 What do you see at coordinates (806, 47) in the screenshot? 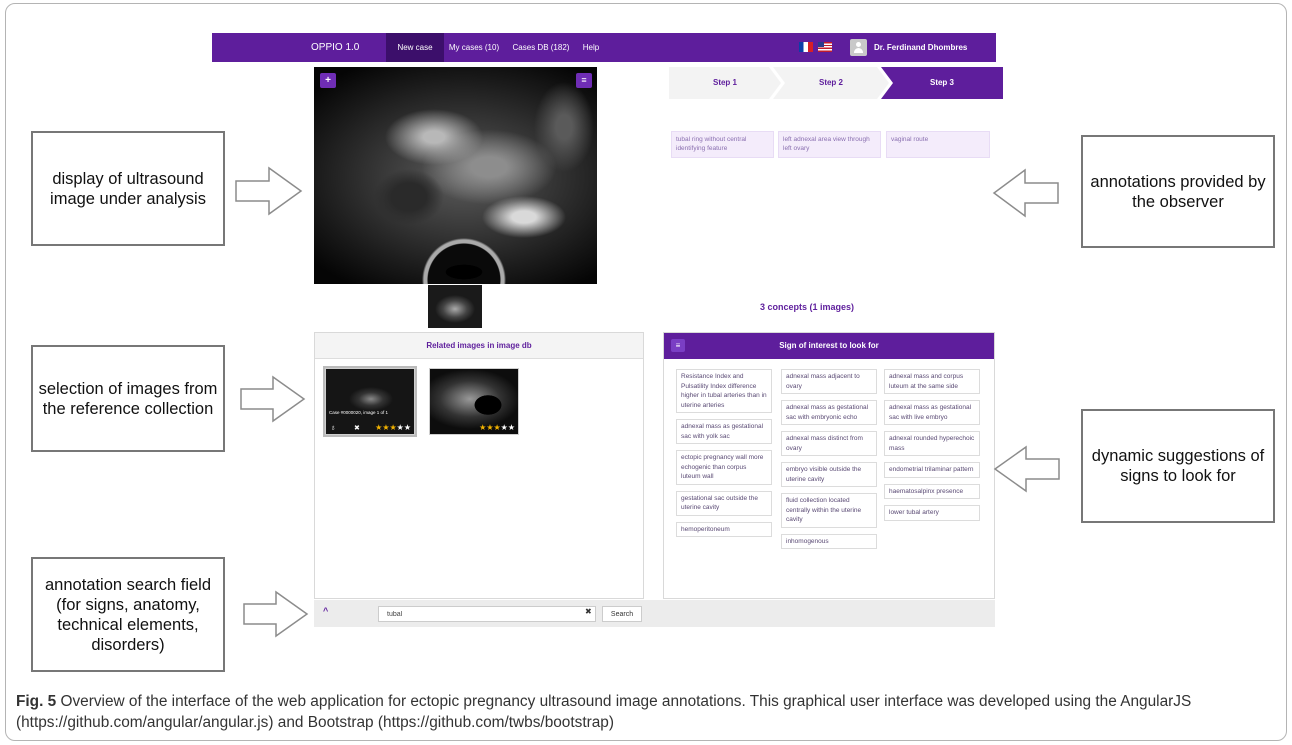
I see `french-flag-icon` at bounding box center [806, 47].